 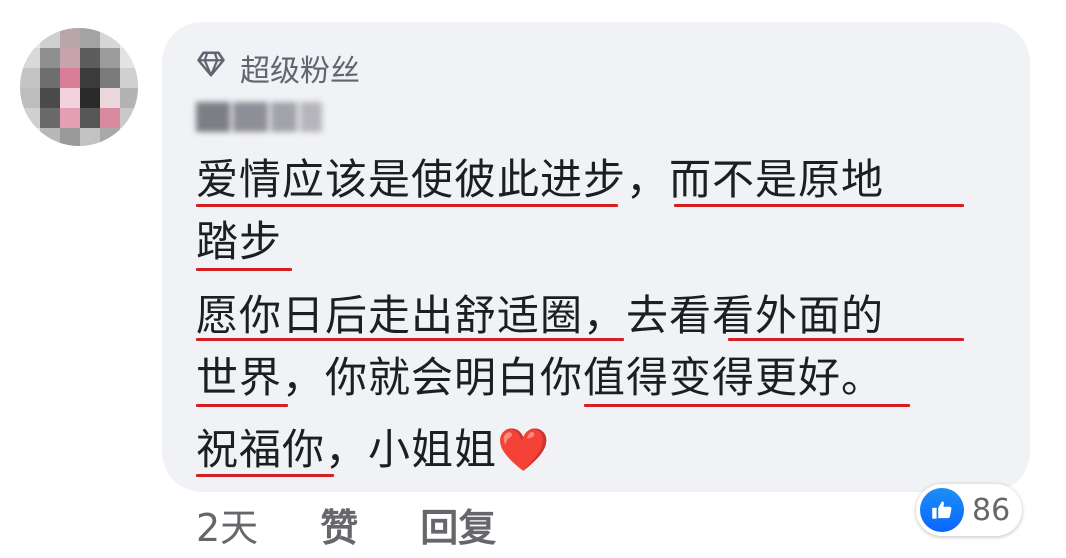 What do you see at coordinates (540, 315) in the screenshot?
I see `comment-text-line-3: 愿你日后走出舒适圈，去看看外面的` at bounding box center [540, 315].